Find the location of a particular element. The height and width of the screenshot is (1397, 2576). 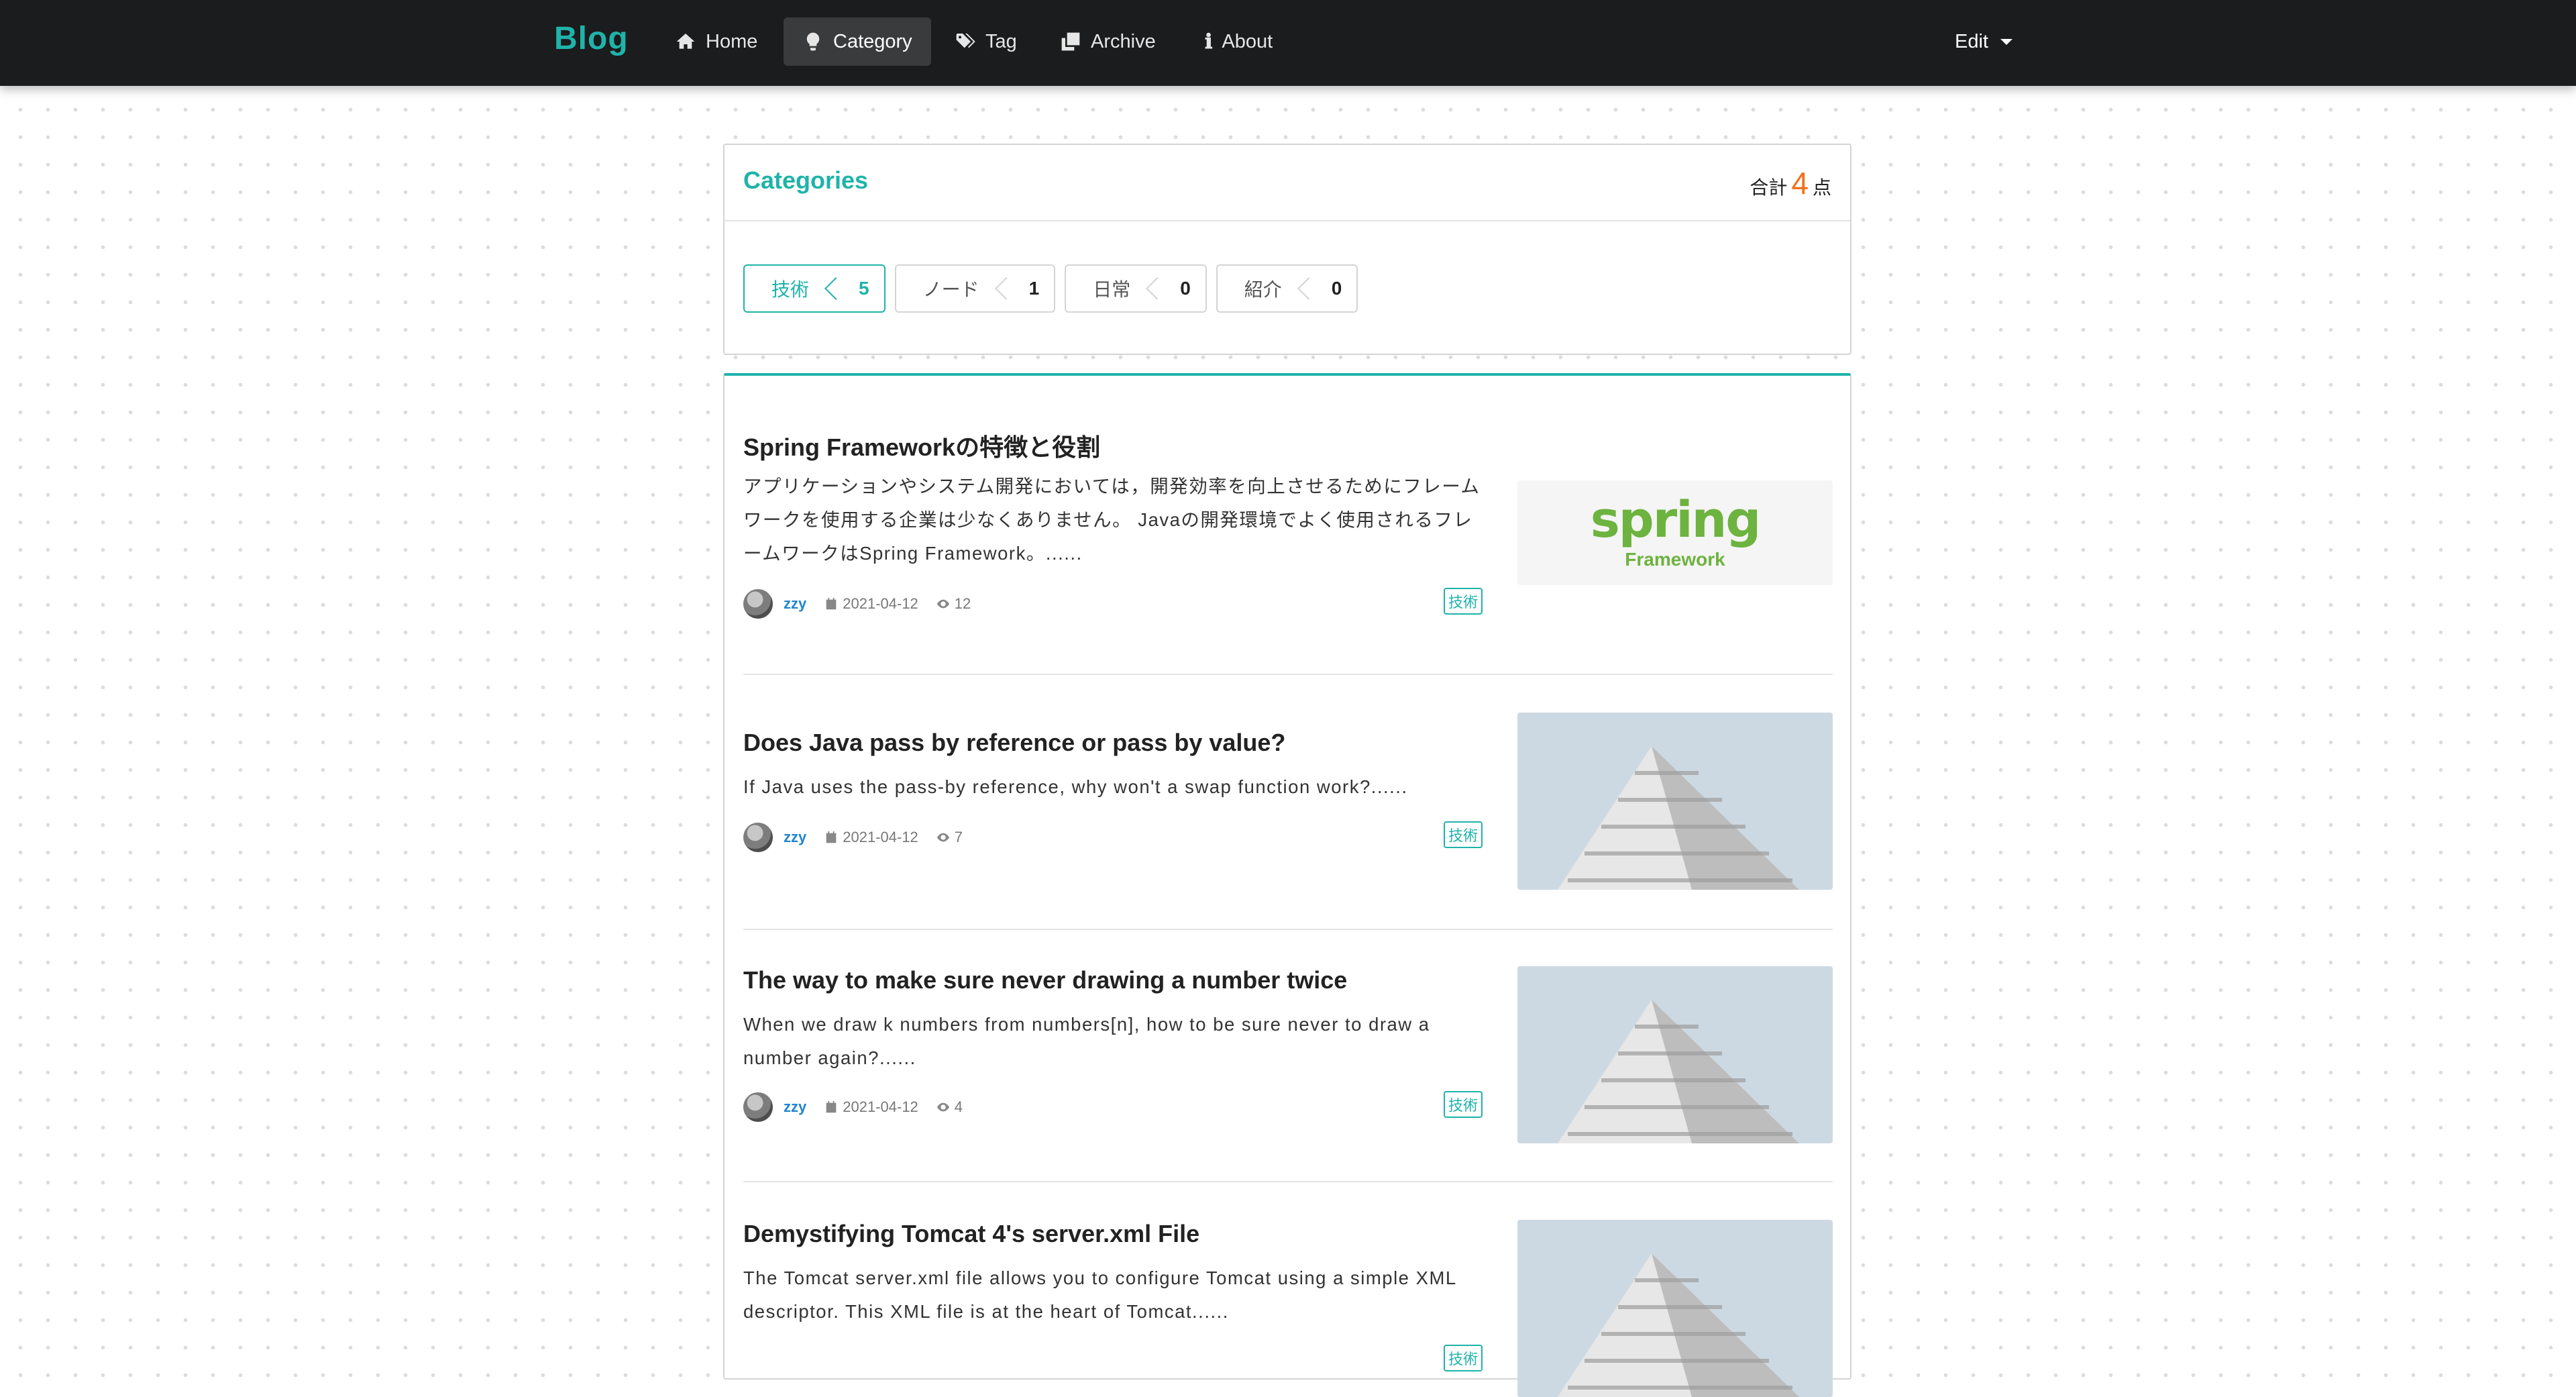

category-label-intro: 紹介 0 is located at coordinates (1287, 289).